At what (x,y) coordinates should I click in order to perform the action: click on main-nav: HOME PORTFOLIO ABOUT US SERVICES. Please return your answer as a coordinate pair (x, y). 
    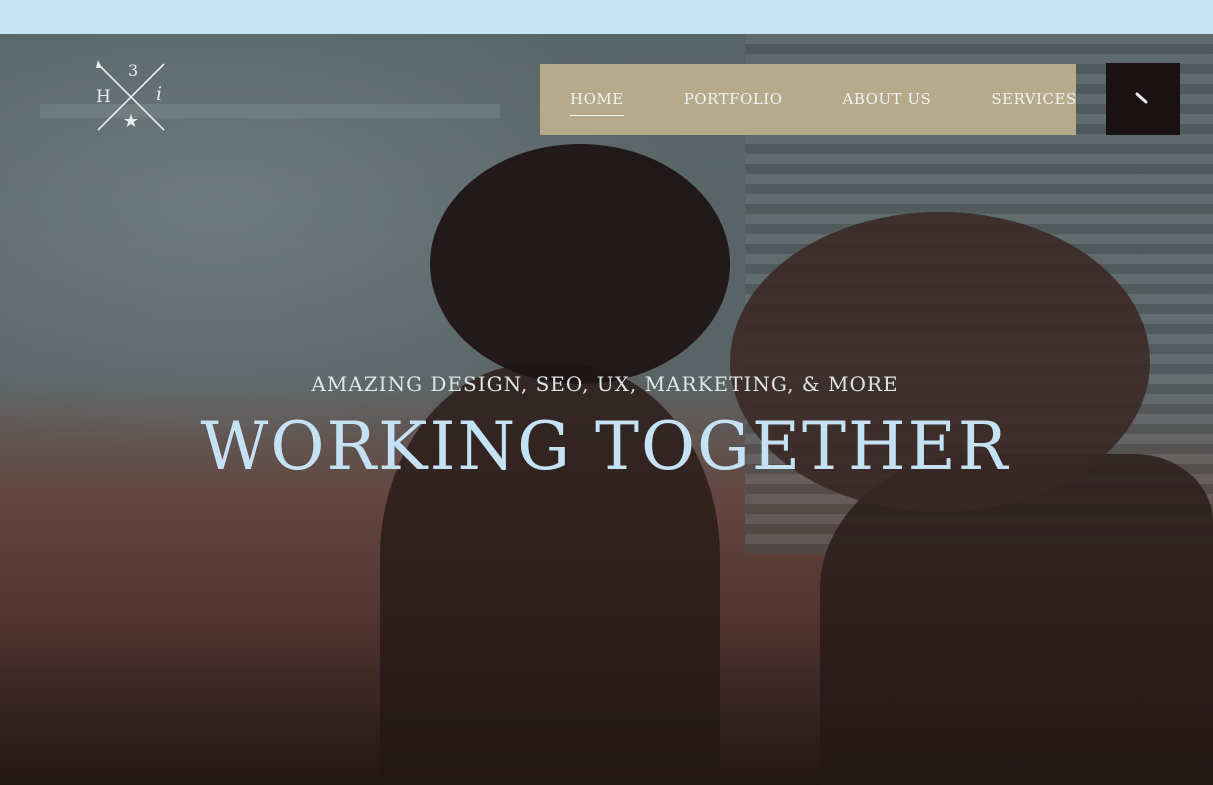
    Looking at the image, I should click on (808, 99).